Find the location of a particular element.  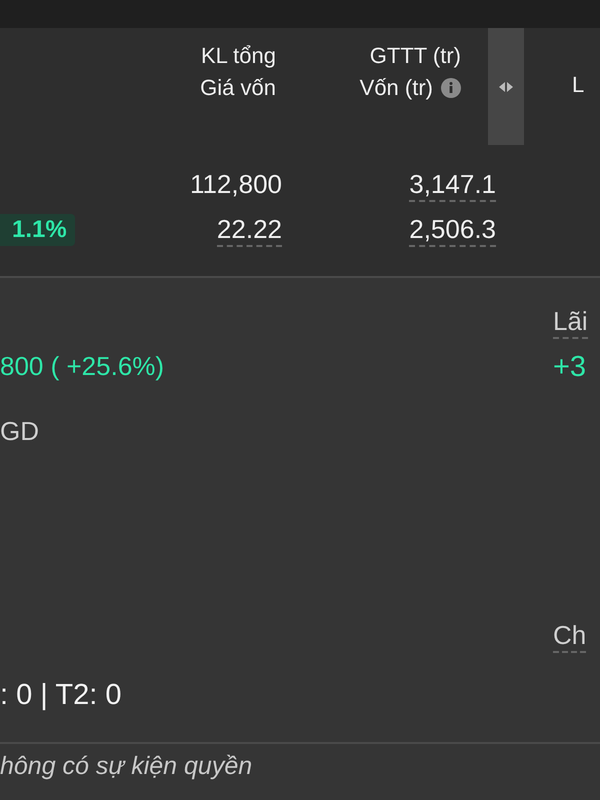

table-cell: 2,506.3 is located at coordinates (452, 229).